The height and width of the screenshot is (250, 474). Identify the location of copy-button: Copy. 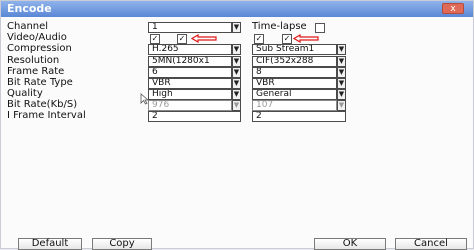
(122, 244).